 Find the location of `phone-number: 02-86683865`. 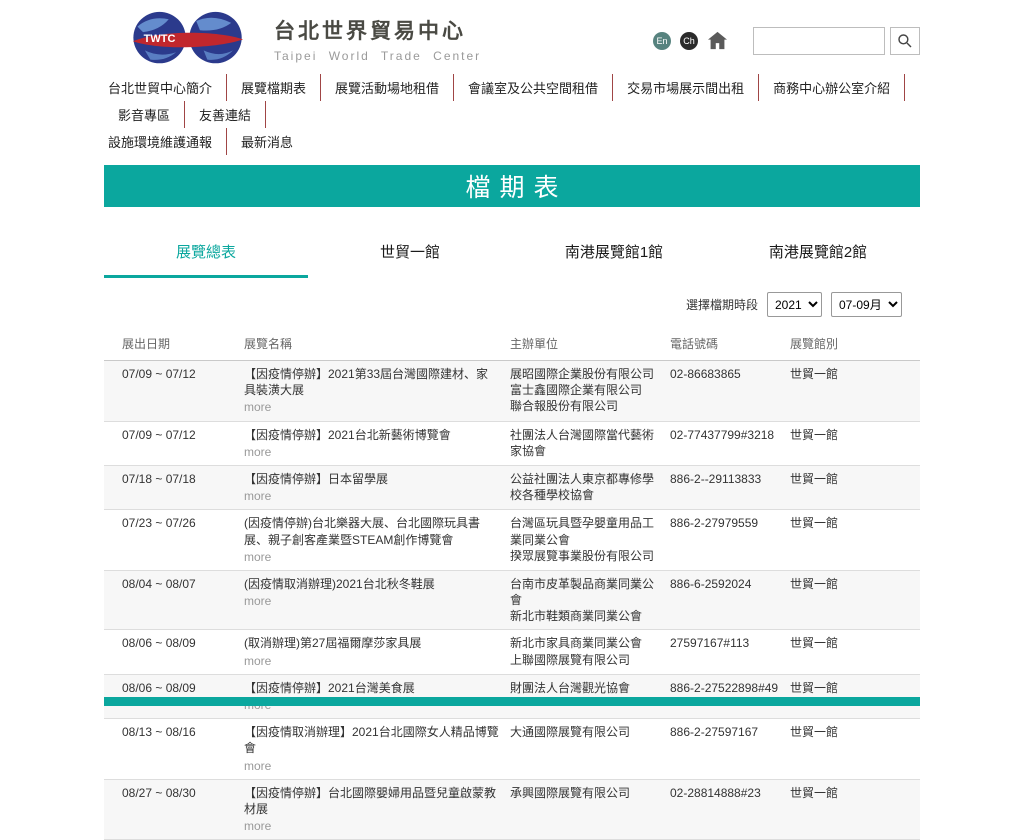

phone-number: 02-86683865 is located at coordinates (730, 391).